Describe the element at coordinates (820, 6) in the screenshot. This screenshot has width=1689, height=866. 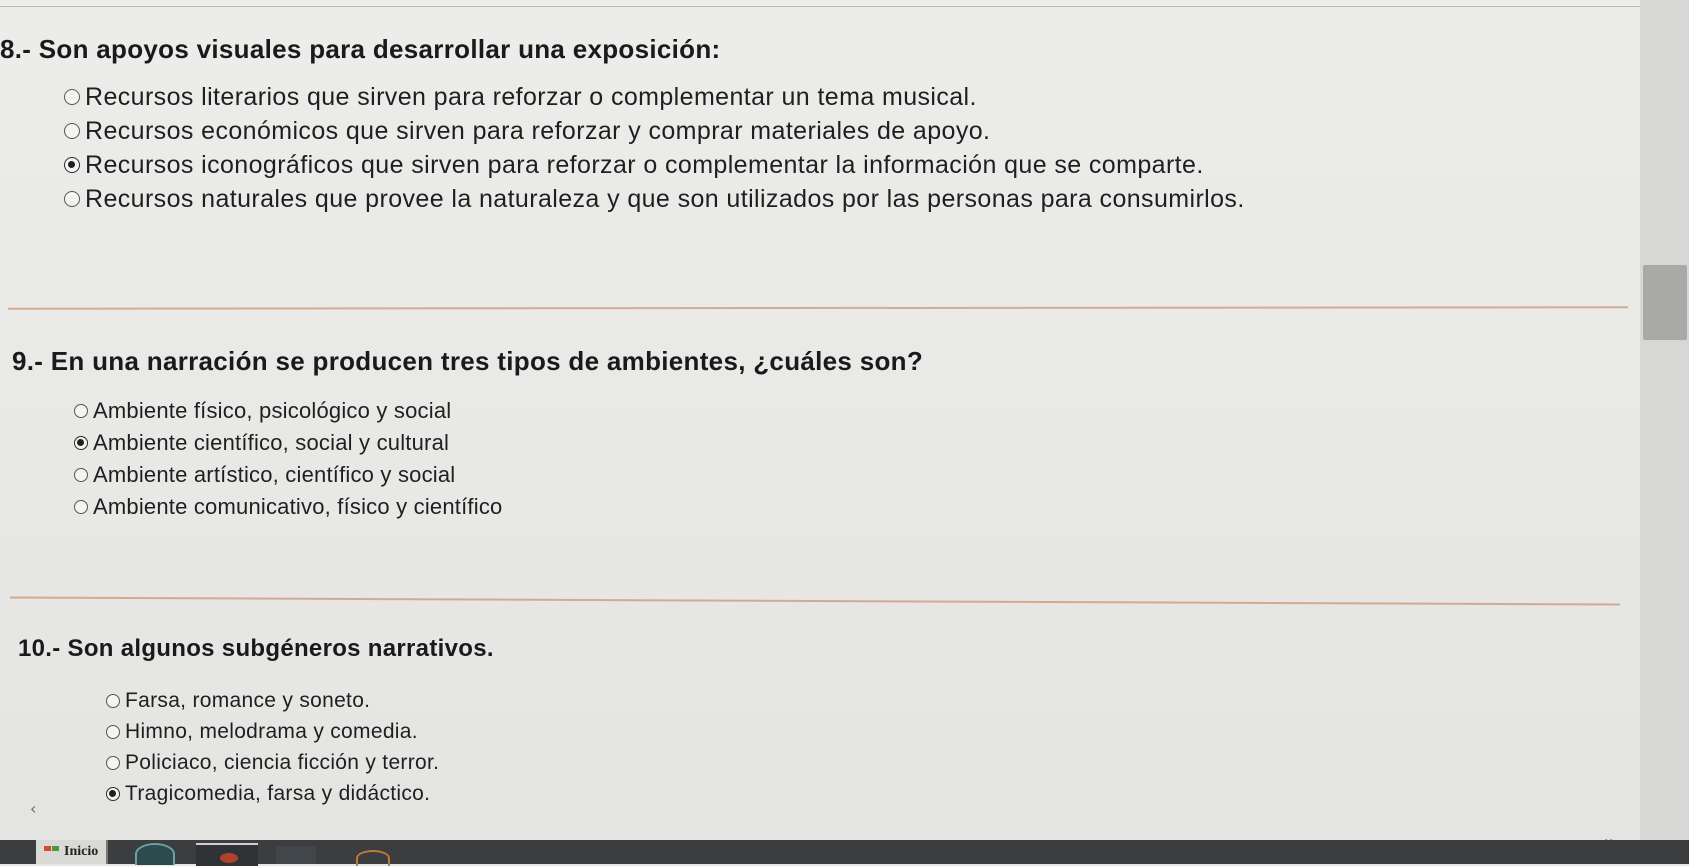
I see `top-divider` at that location.